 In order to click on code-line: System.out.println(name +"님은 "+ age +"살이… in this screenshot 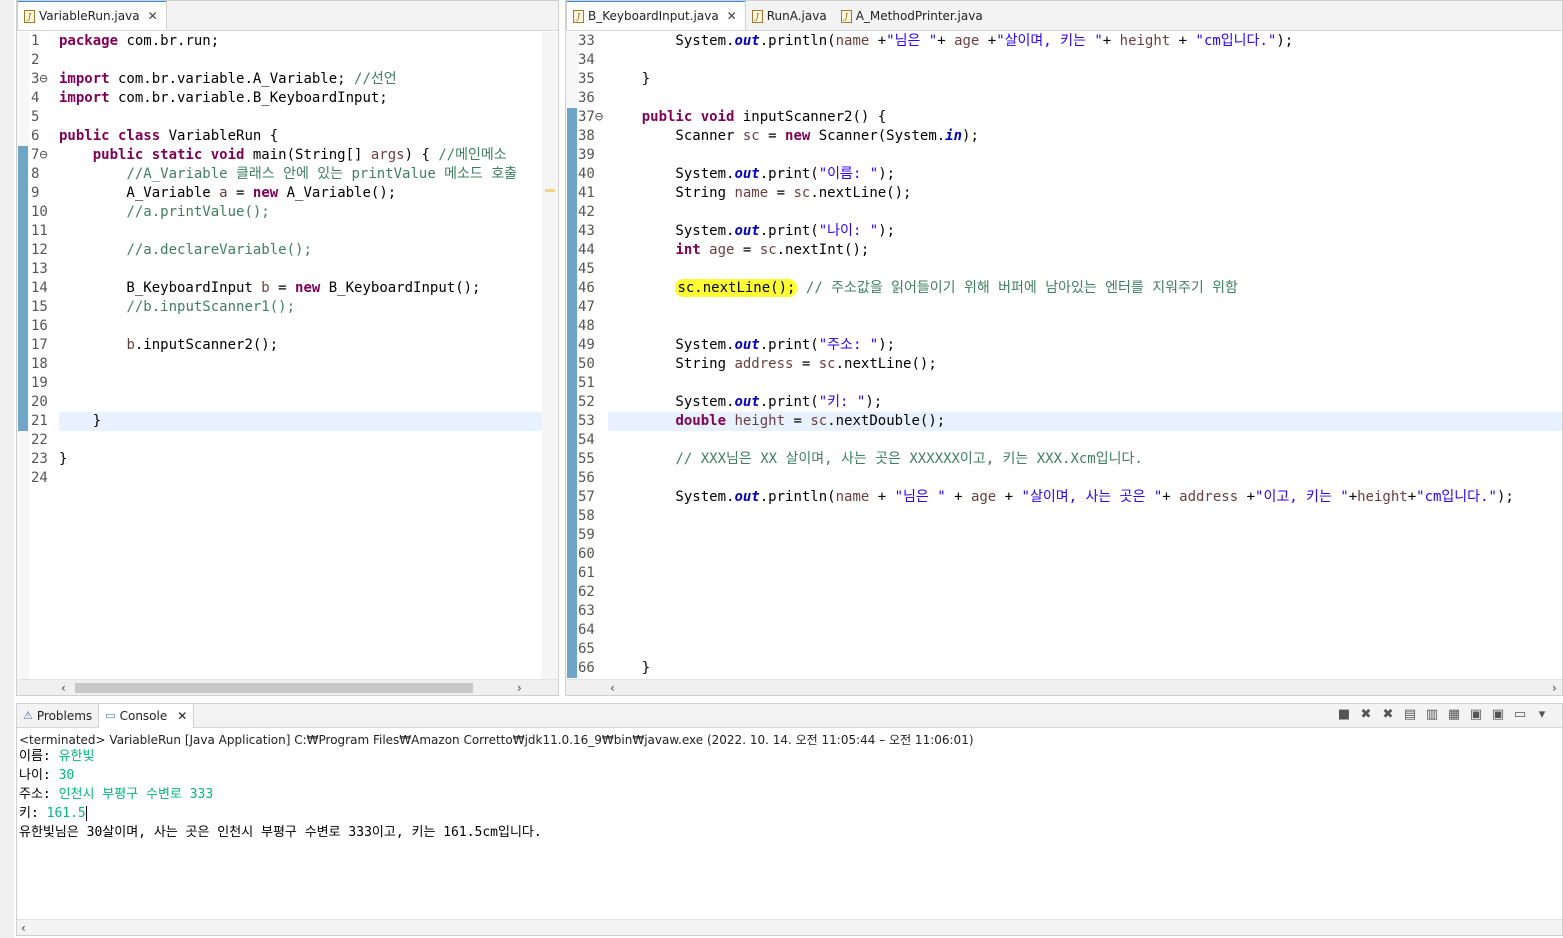, I will do `click(1085, 41)`.